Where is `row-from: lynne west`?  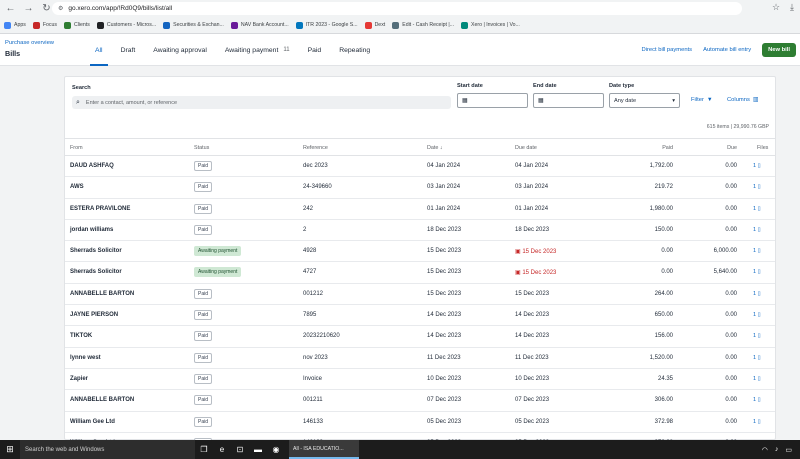
row-from: lynne west is located at coordinates (85, 358).